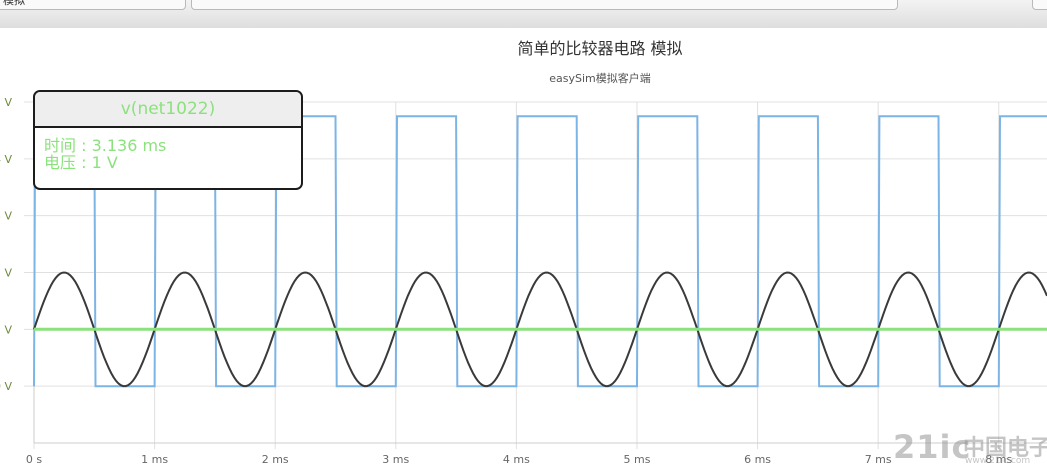  I want to click on watermark-logo-text: 21ic, so click(932, 447).